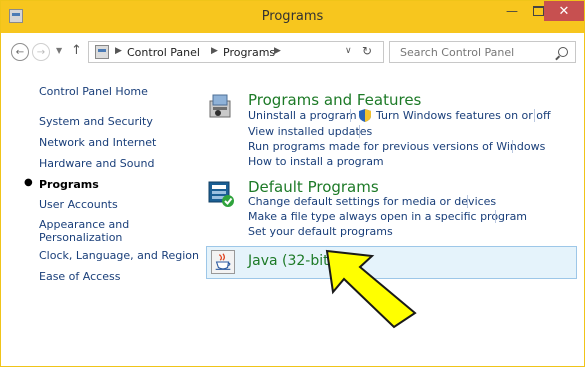 The width and height of the screenshot is (585, 367). I want to click on sidebar-item-control-panel-home: Control Panel Home, so click(93, 91).